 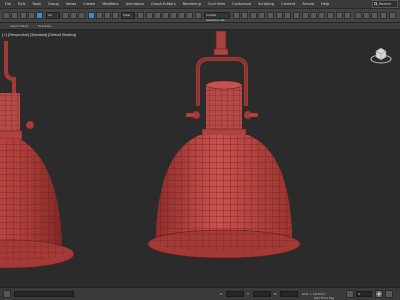 What do you see at coordinates (366, 15) in the screenshot?
I see `arnold-ipr-button` at bounding box center [366, 15].